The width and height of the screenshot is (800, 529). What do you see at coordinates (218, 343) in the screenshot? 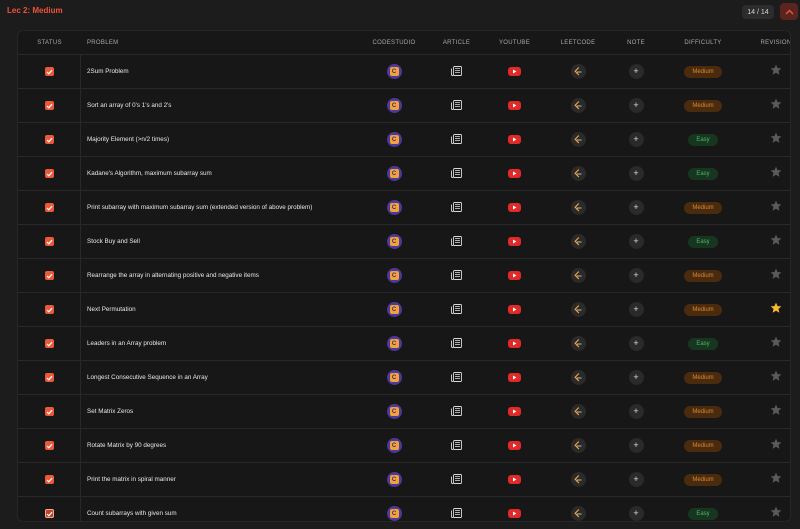
I see `problem-name: Leaders in an Array problem` at bounding box center [218, 343].